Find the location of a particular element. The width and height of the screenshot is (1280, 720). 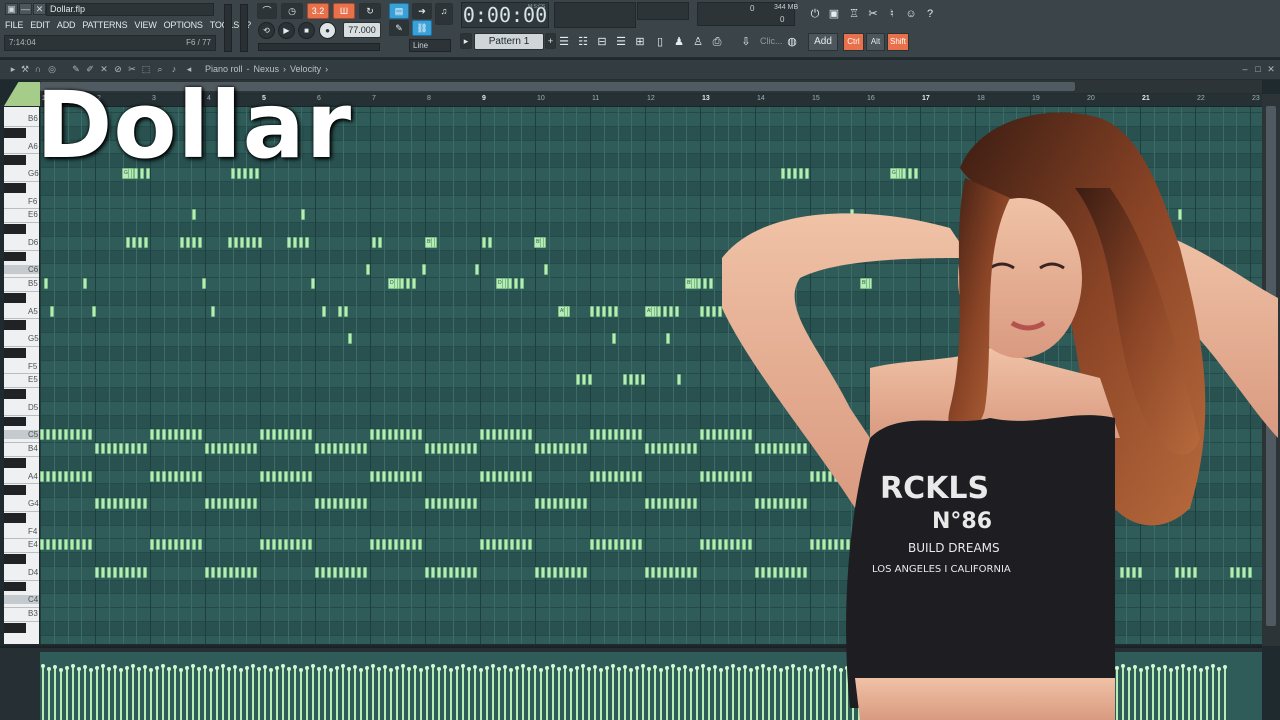

help-icon: ? is located at coordinates (930, 14).